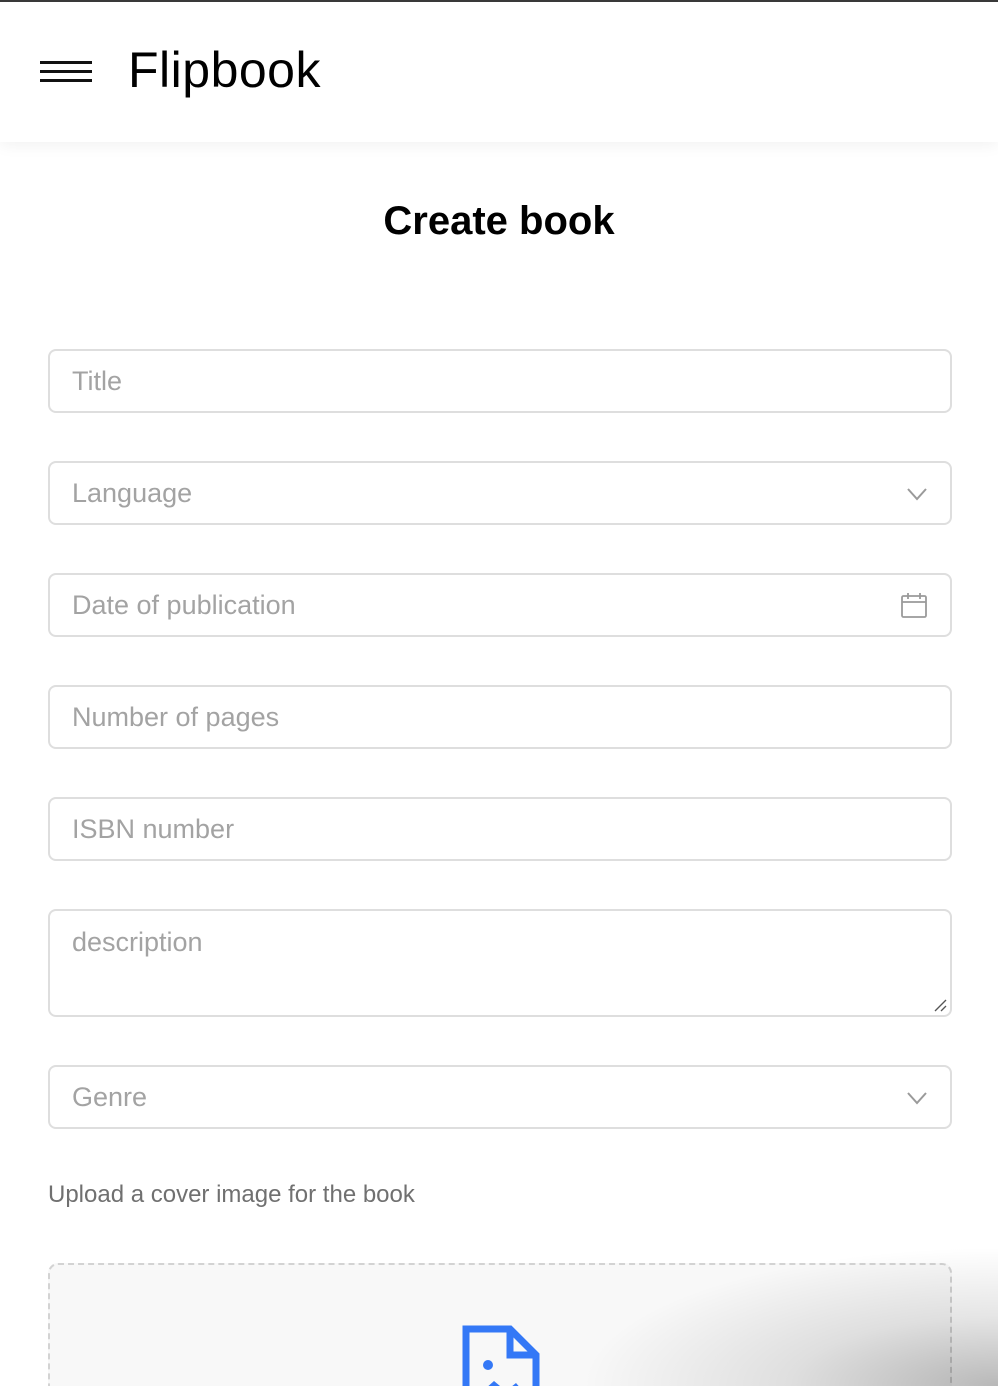 This screenshot has width=998, height=1386. What do you see at coordinates (66, 72) in the screenshot?
I see `hamburger-menu-icon` at bounding box center [66, 72].